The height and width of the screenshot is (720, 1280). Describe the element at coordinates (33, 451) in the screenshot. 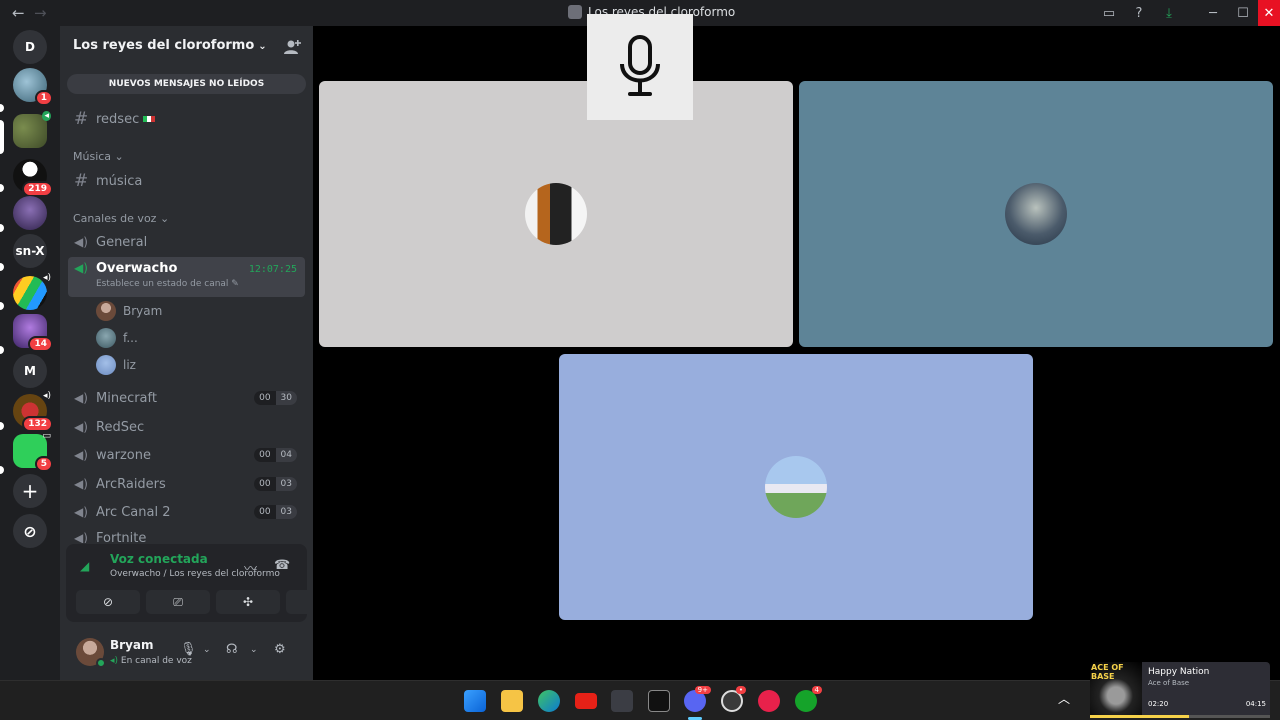

I see `server-icon-10: ▭ 5` at that location.